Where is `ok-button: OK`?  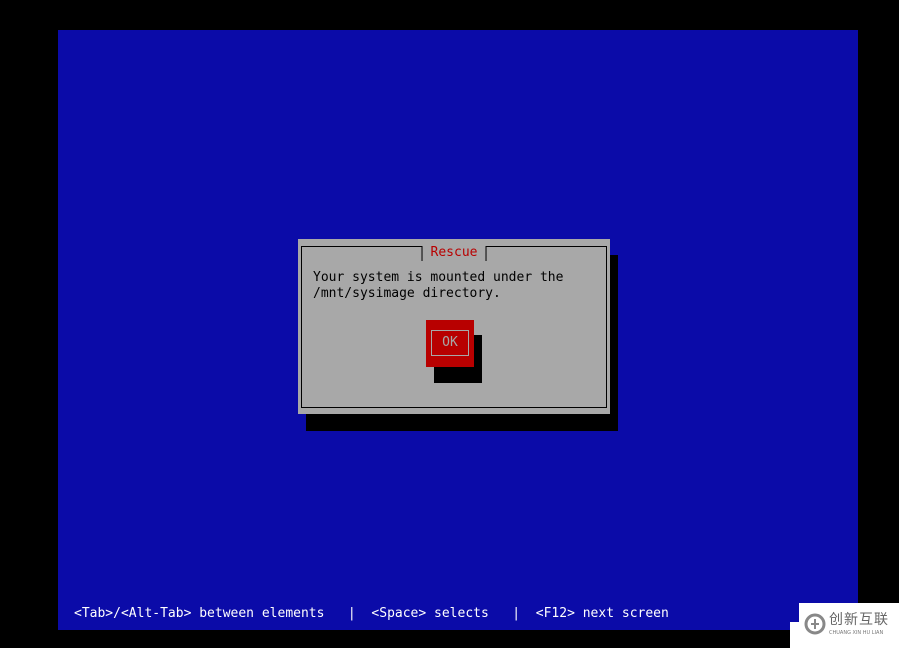
ok-button: OK is located at coordinates (450, 343).